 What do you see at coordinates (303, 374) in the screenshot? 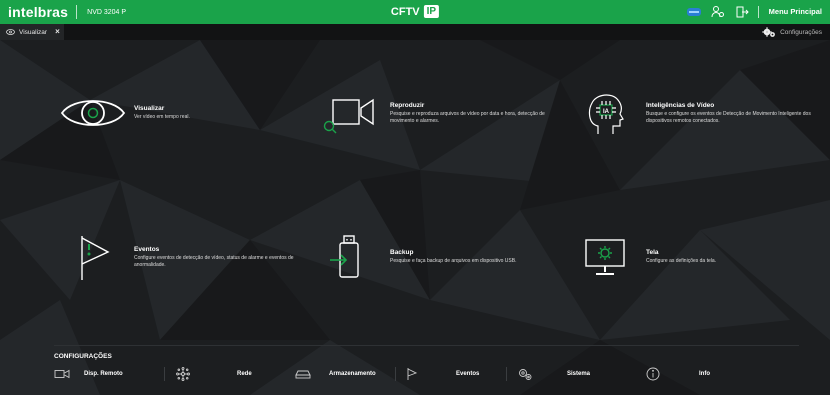
I see `hdd-icon` at bounding box center [303, 374].